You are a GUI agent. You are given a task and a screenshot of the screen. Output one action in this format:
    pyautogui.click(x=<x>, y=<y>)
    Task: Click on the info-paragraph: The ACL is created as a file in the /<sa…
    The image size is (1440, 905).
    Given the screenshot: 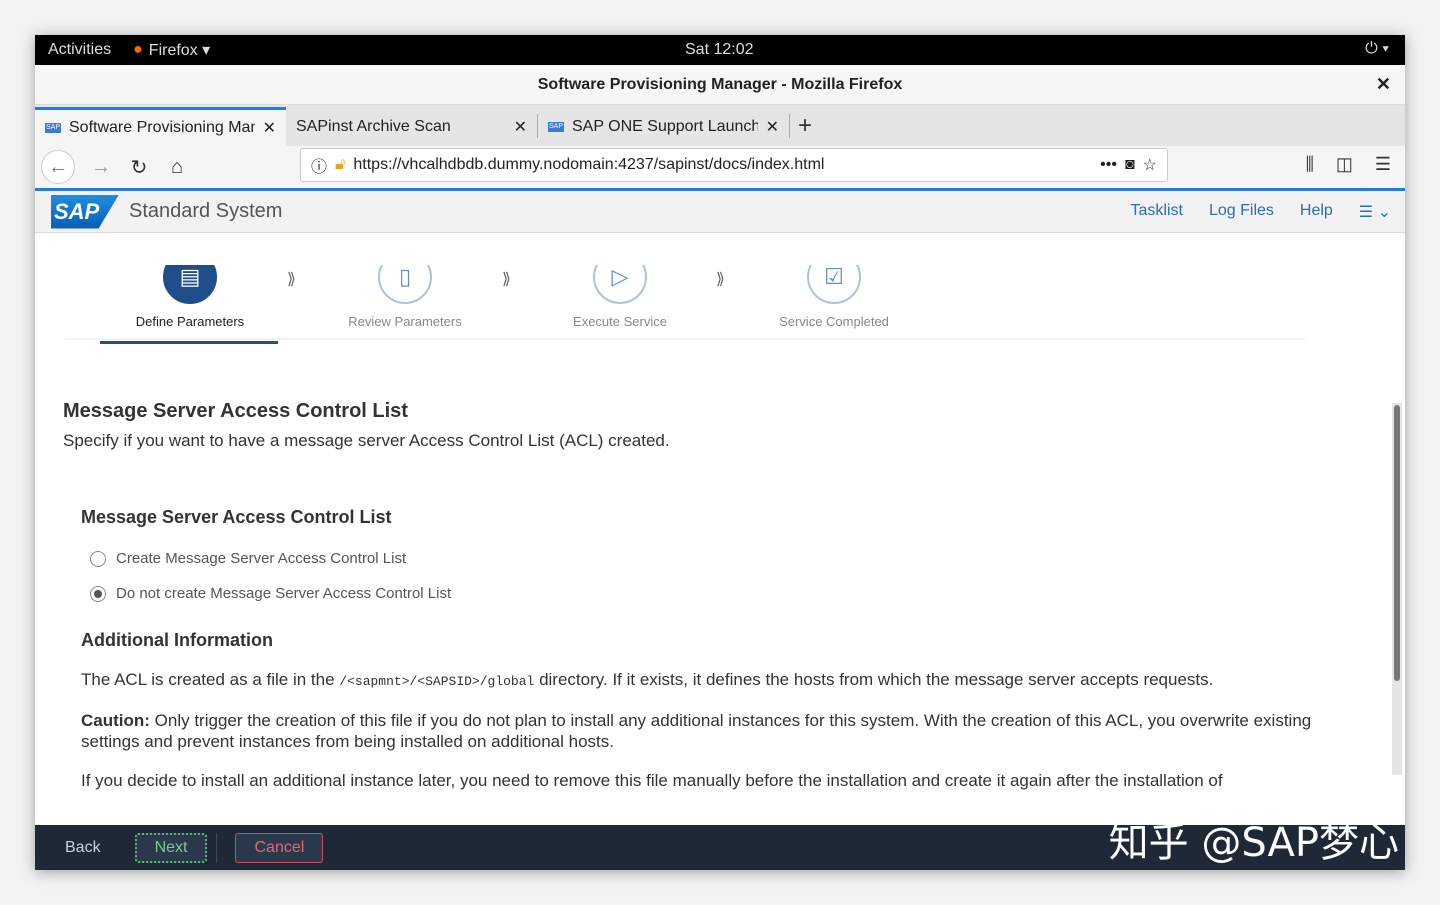 What is the action you would take?
    pyautogui.click(x=647, y=679)
    